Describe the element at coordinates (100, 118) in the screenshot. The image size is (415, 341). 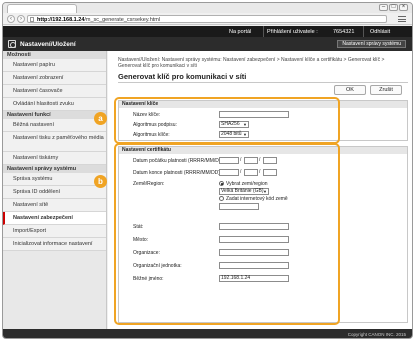
I see `callout-badge-a: a` at that location.